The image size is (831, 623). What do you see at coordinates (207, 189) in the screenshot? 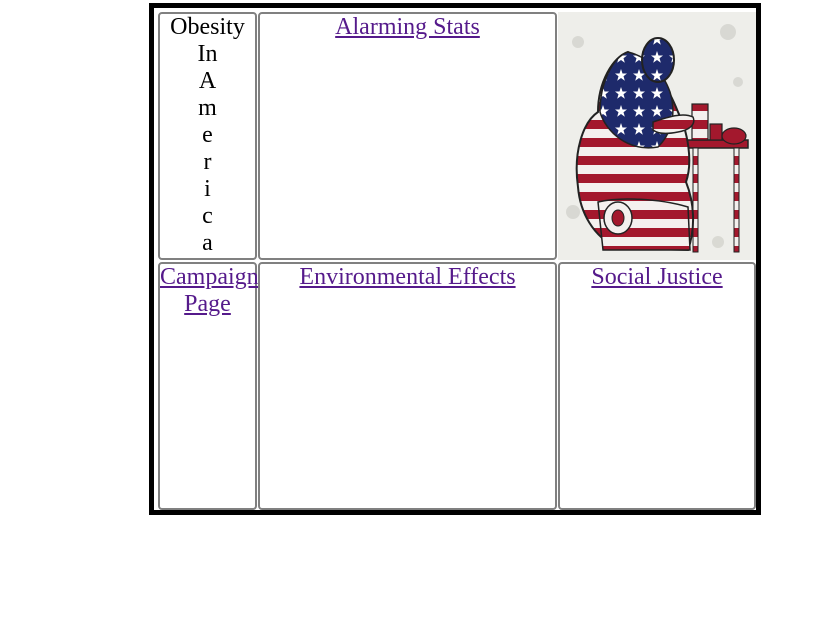
I see `site-title-line: i` at bounding box center [207, 189].